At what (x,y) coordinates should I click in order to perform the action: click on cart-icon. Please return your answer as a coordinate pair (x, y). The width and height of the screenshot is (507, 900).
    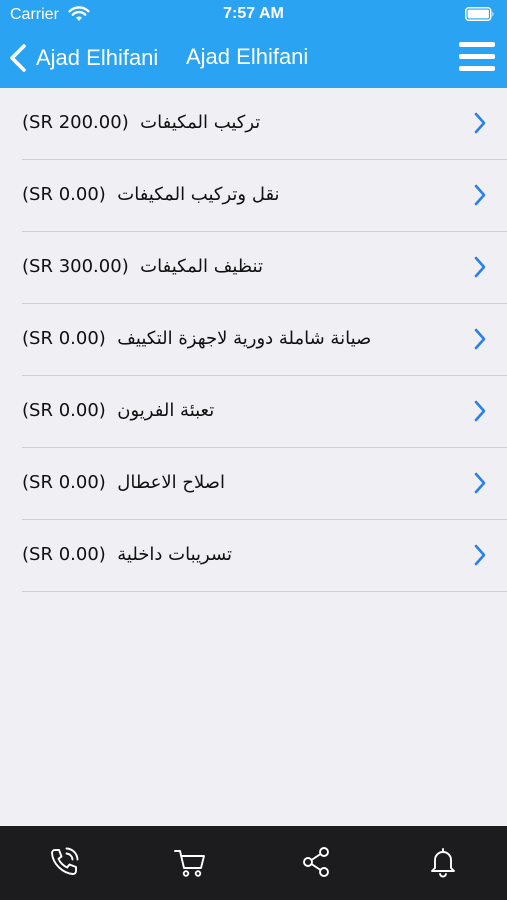
    Looking at the image, I should click on (189, 863).